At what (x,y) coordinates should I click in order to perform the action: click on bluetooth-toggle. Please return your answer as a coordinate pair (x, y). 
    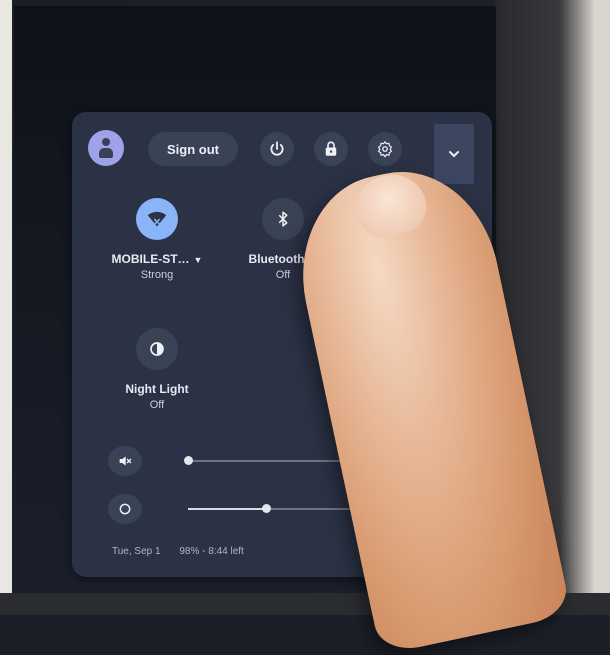
    Looking at the image, I should click on (283, 219).